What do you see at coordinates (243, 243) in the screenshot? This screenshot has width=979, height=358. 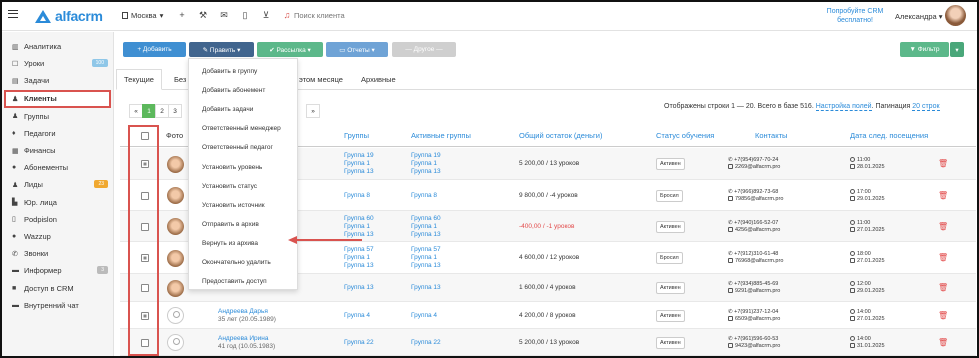 I see `menu-item-restore-from-archive: Вернуть из архива` at bounding box center [243, 243].